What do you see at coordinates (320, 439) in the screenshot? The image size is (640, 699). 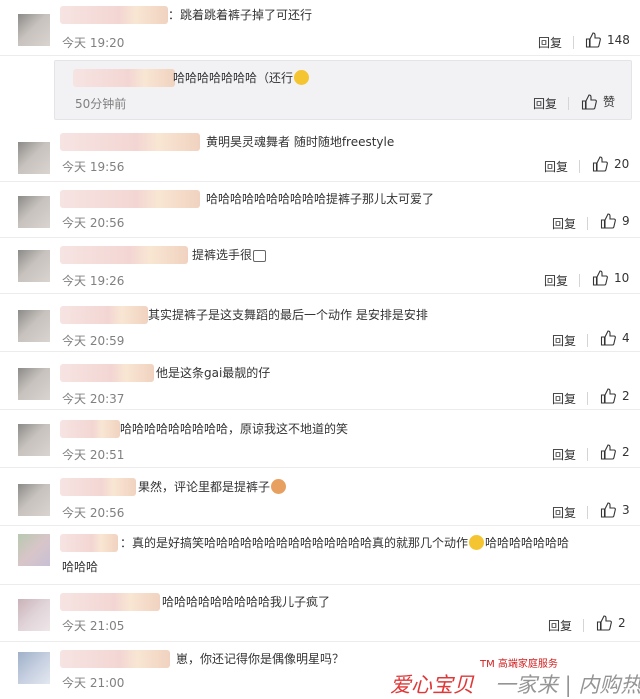 I see `comment-item: 哈哈哈哈哈哈哈哈哈，原谅我这不地道的笑 今天 20:51 回复 2` at bounding box center [320, 439].